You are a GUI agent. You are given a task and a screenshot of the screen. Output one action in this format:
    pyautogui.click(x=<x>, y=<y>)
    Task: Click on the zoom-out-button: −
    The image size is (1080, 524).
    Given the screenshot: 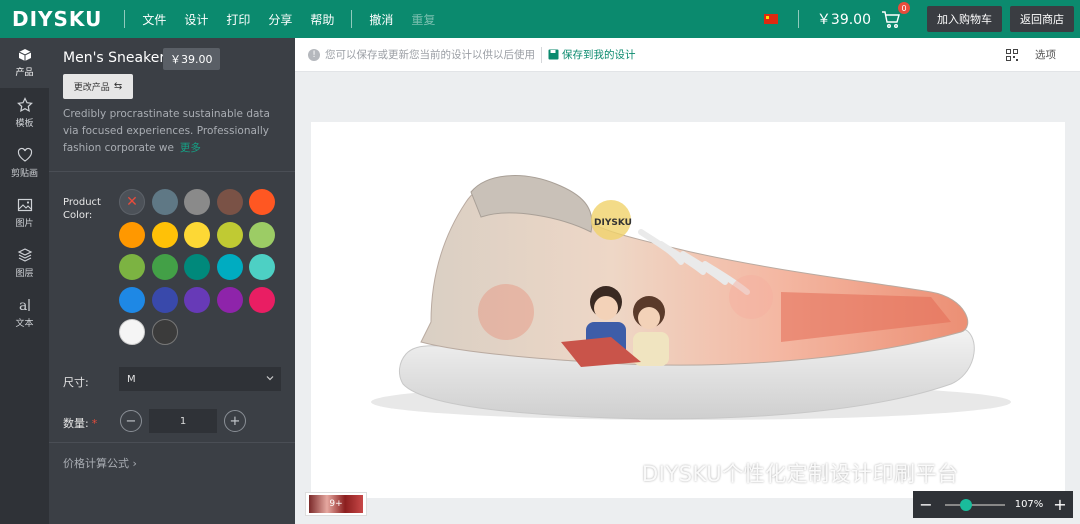 What is the action you would take?
    pyautogui.click(x=926, y=504)
    